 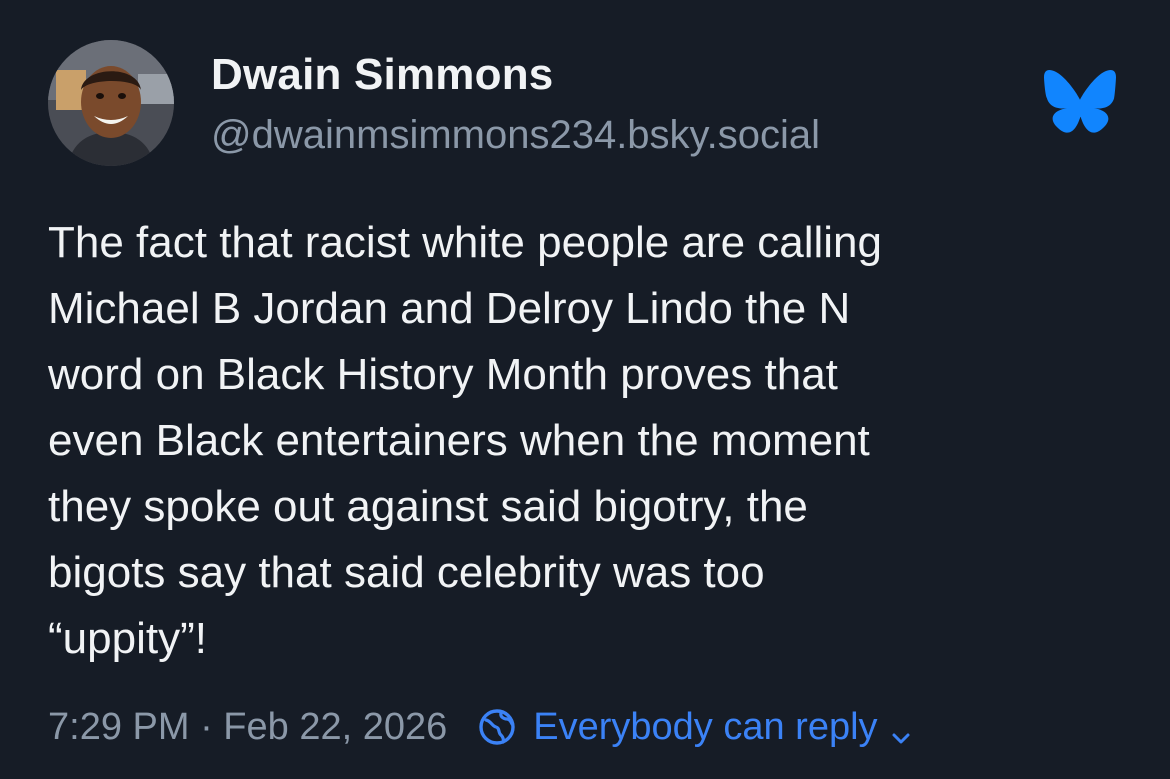 I want to click on reply-setting-button: Everybody can reply, so click(x=694, y=727).